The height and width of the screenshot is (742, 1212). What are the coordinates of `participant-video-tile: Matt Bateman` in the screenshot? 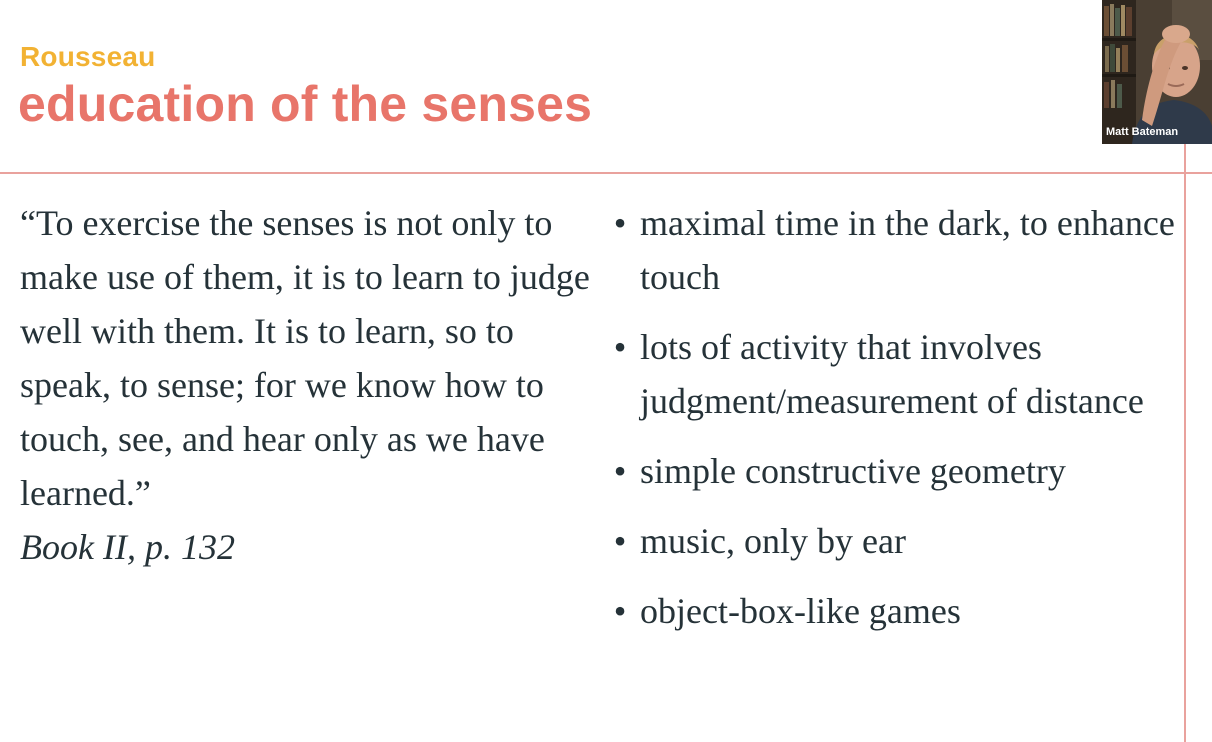 It's located at (1157, 72).